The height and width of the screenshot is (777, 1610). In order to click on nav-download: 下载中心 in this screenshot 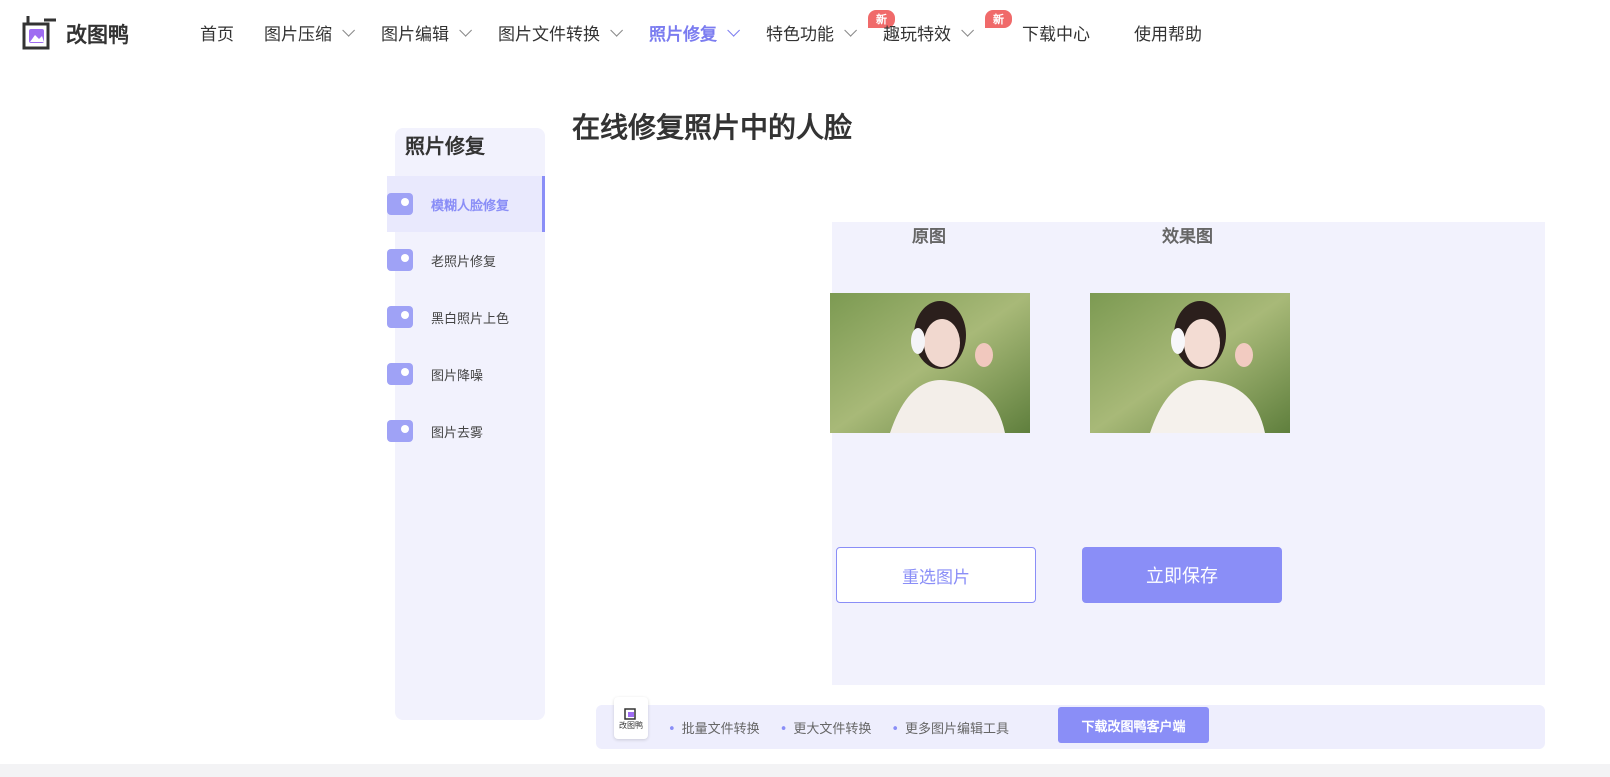, I will do `click(1056, 32)`.